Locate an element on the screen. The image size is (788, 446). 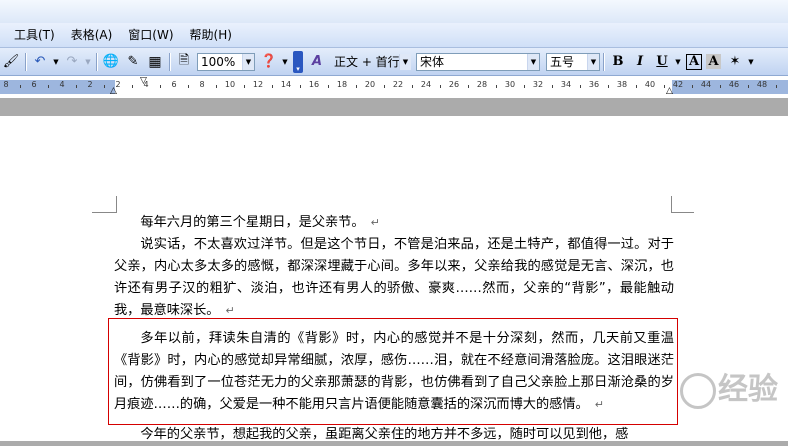
menu-help: 帮助(H) is located at coordinates (211, 35).